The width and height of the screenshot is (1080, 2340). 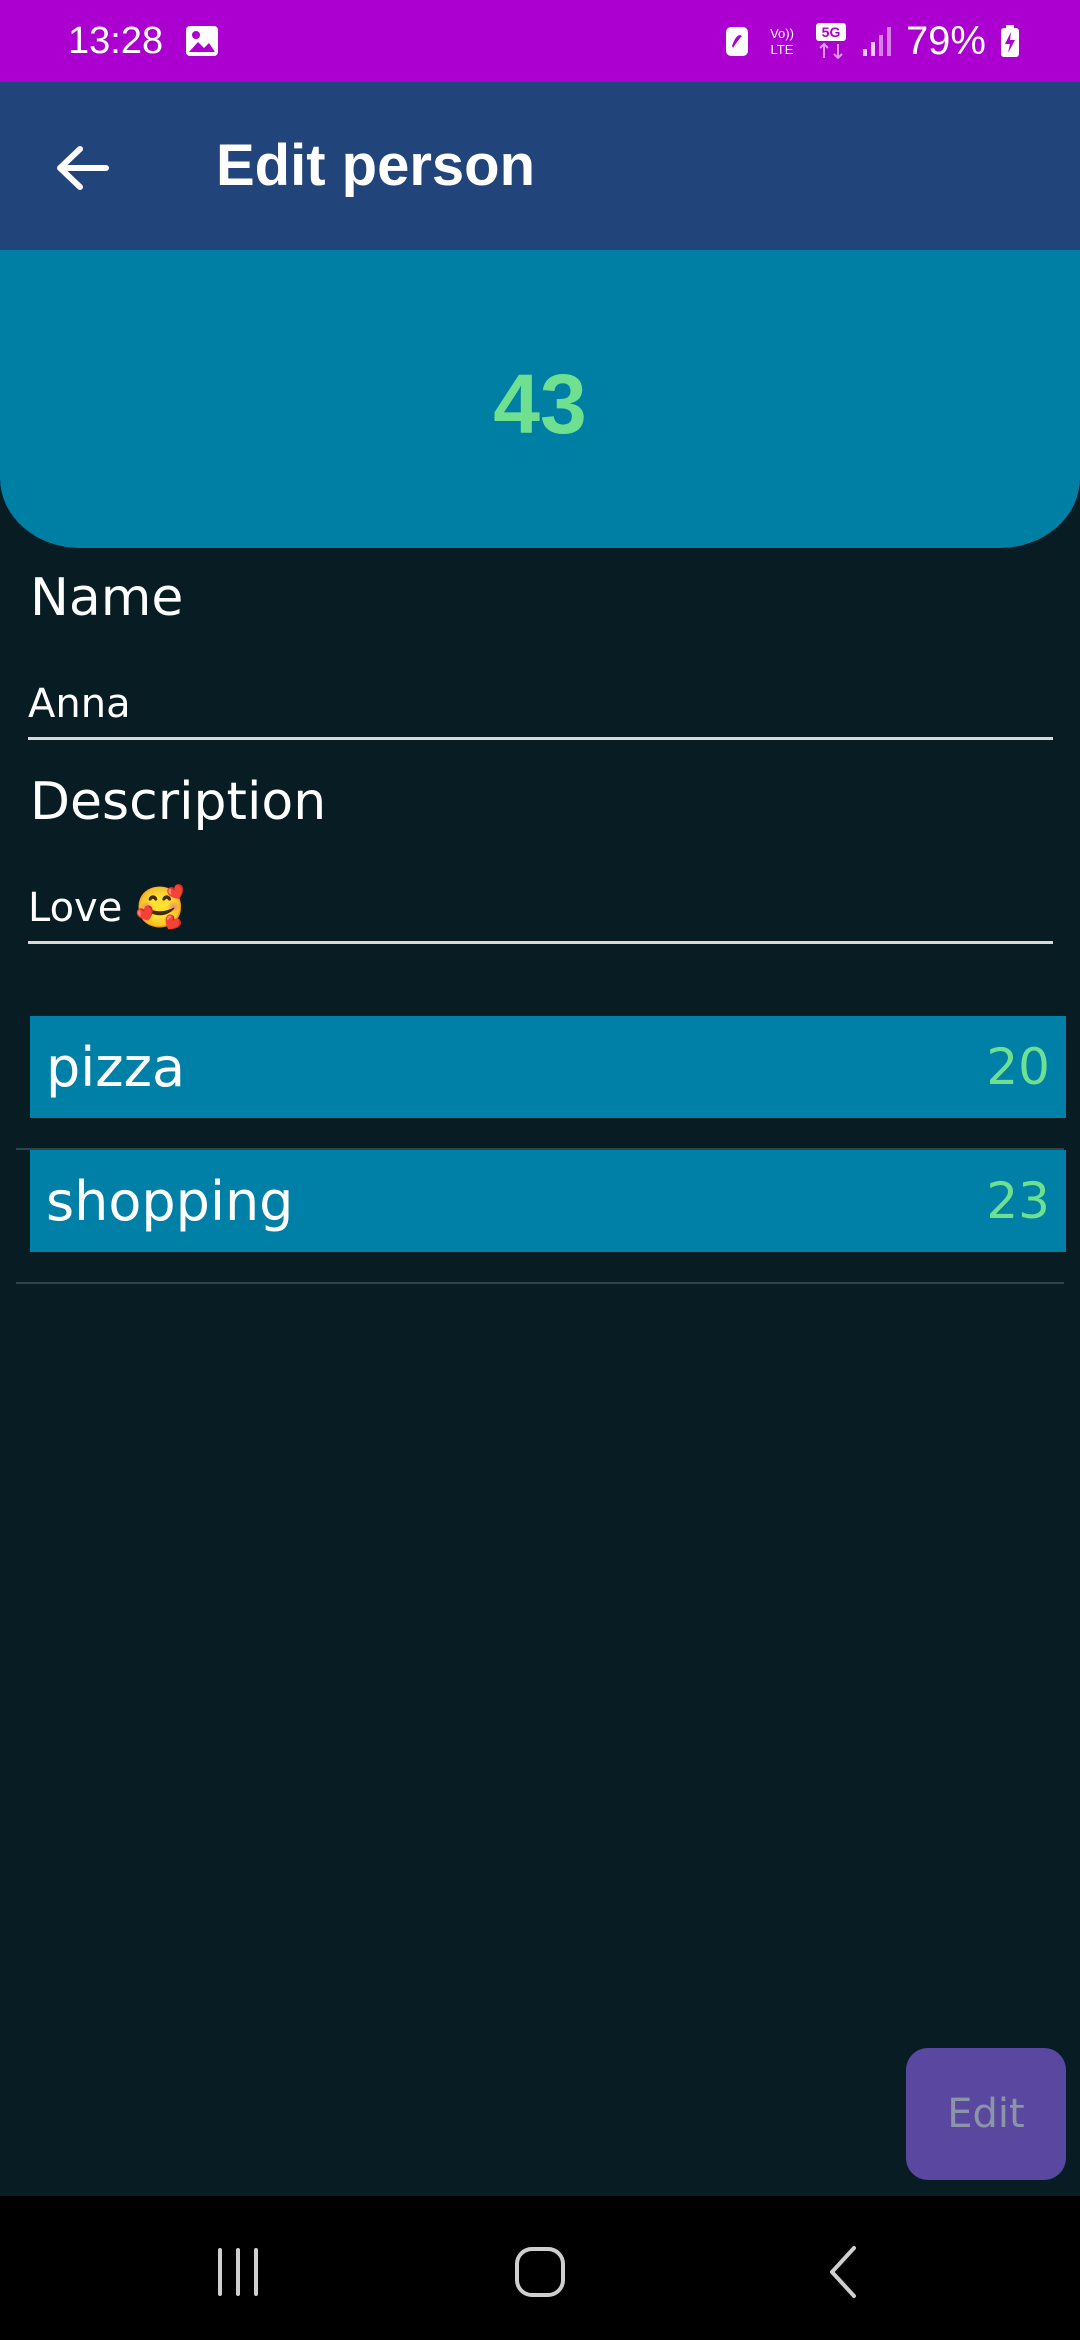 I want to click on recents-icon, so click(x=238, y=2272).